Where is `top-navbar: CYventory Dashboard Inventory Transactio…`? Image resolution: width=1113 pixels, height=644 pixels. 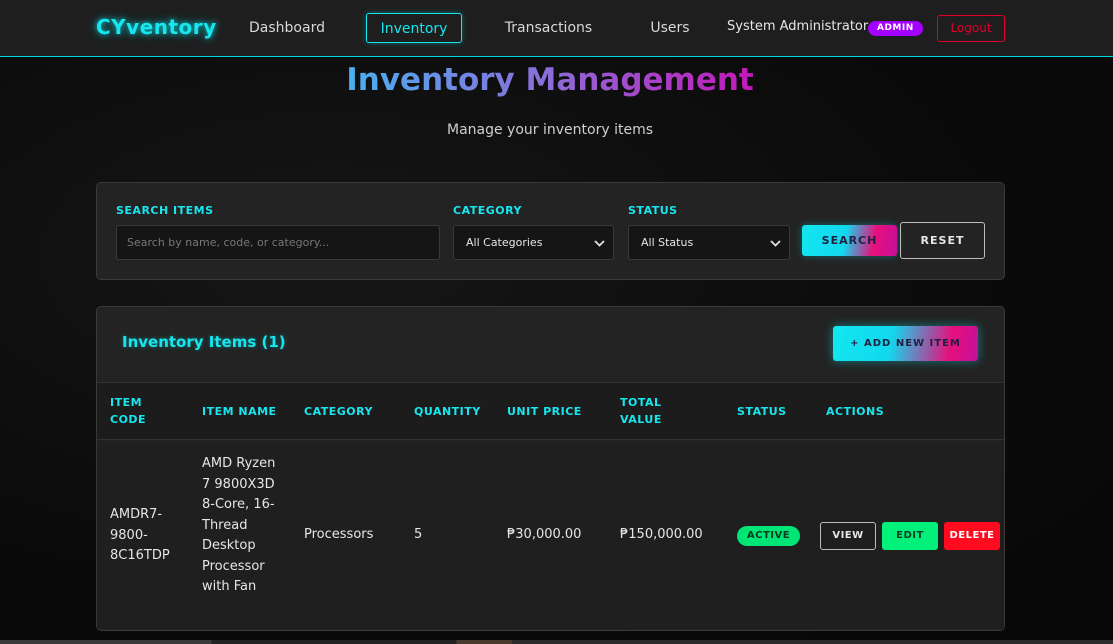
top-navbar: CYventory Dashboard Inventory Transactio… is located at coordinates (556, 28).